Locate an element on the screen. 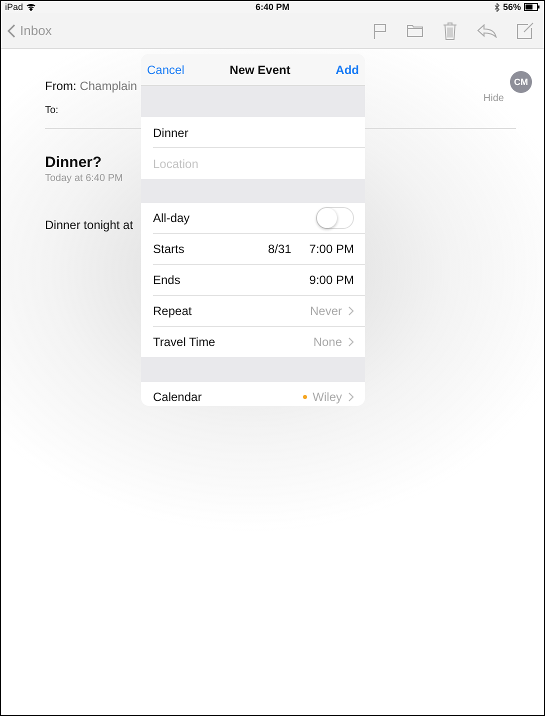 This screenshot has width=545, height=716. sender-name: Champlain is located at coordinates (109, 86).